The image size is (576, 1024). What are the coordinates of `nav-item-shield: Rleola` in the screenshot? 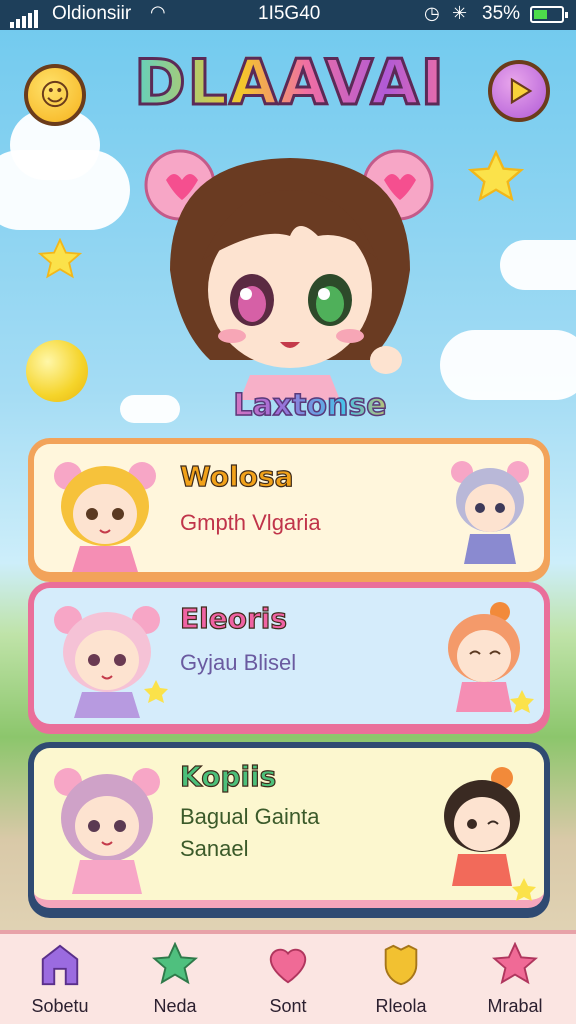 It's located at (401, 979).